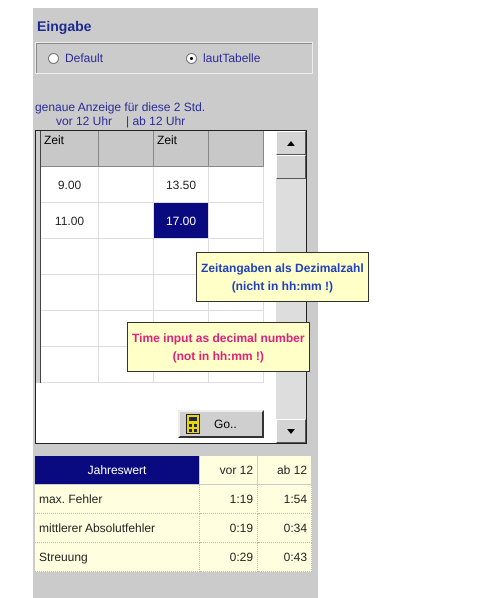 Image resolution: width=487 pixels, height=598 pixels. Describe the element at coordinates (117, 470) in the screenshot. I see `column-header: Jahreswert` at that location.